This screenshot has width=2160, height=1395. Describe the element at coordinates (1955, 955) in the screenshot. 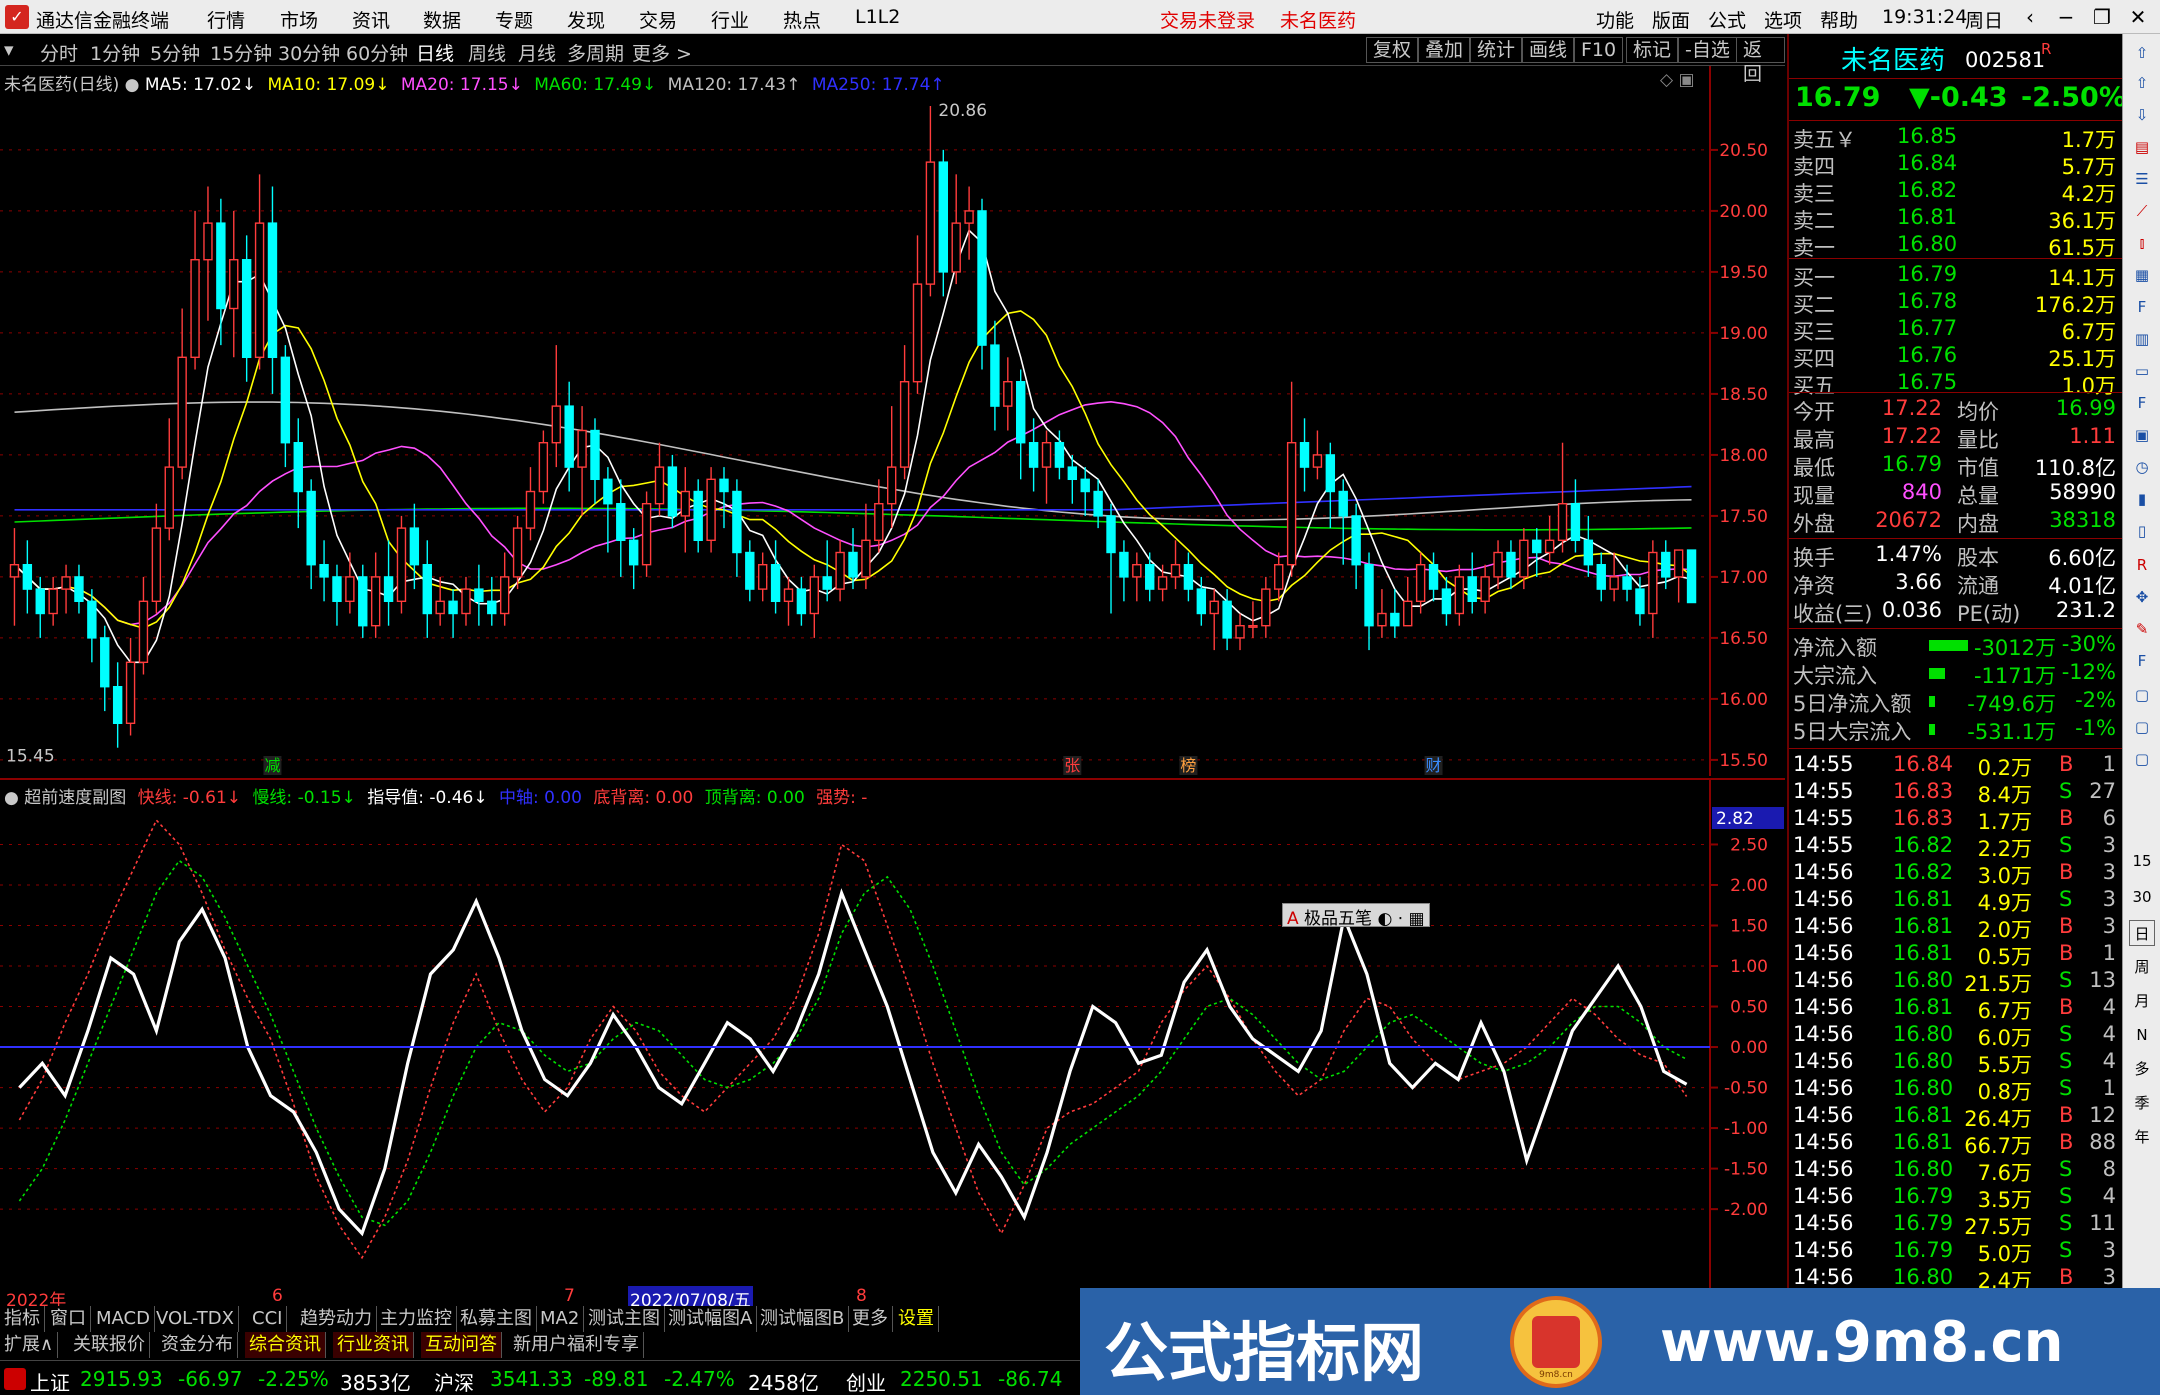

I see `tick-row: 14:56 16.81 0.5万 B 1` at that location.